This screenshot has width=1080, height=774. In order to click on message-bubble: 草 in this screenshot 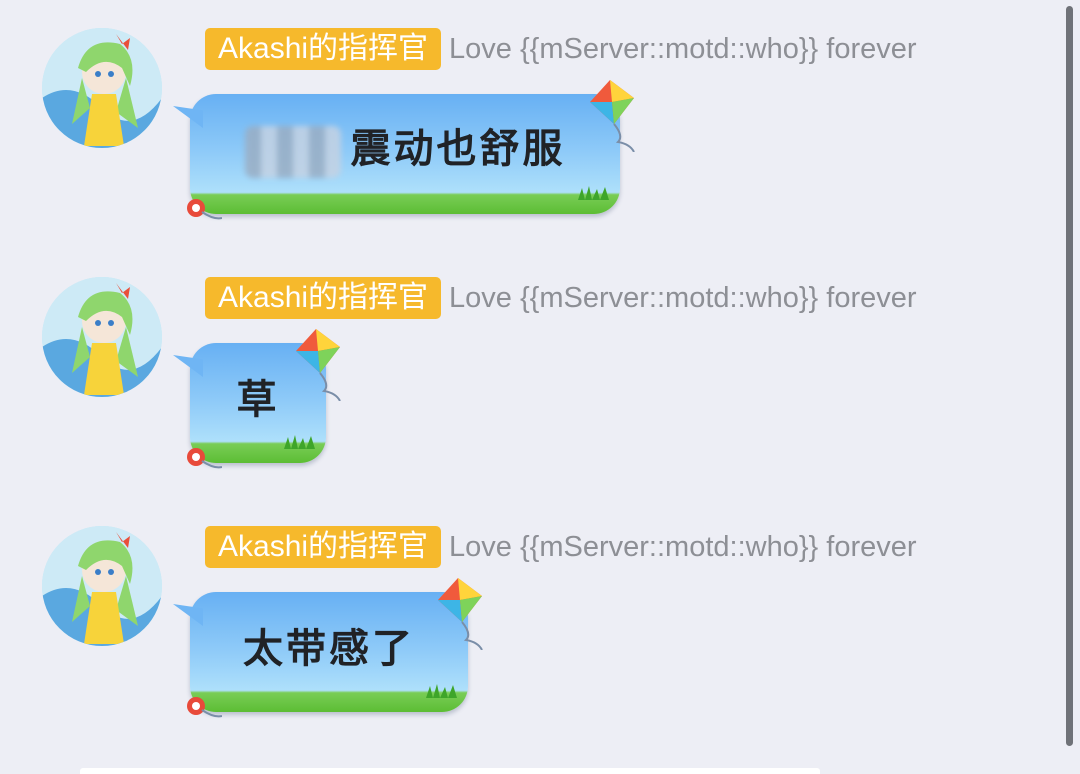, I will do `click(257, 399)`.